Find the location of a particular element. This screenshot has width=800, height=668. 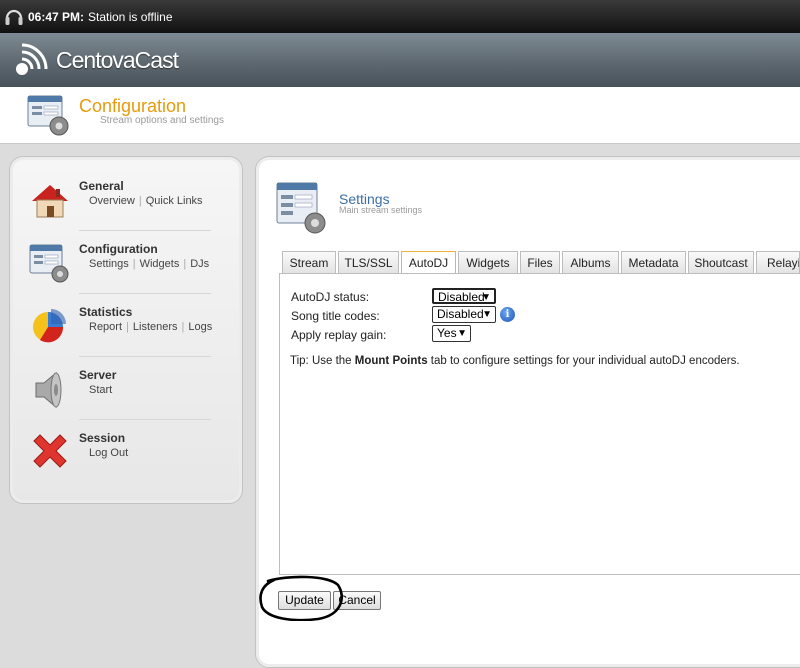

sidebar-link-djs: DJs is located at coordinates (199, 264).